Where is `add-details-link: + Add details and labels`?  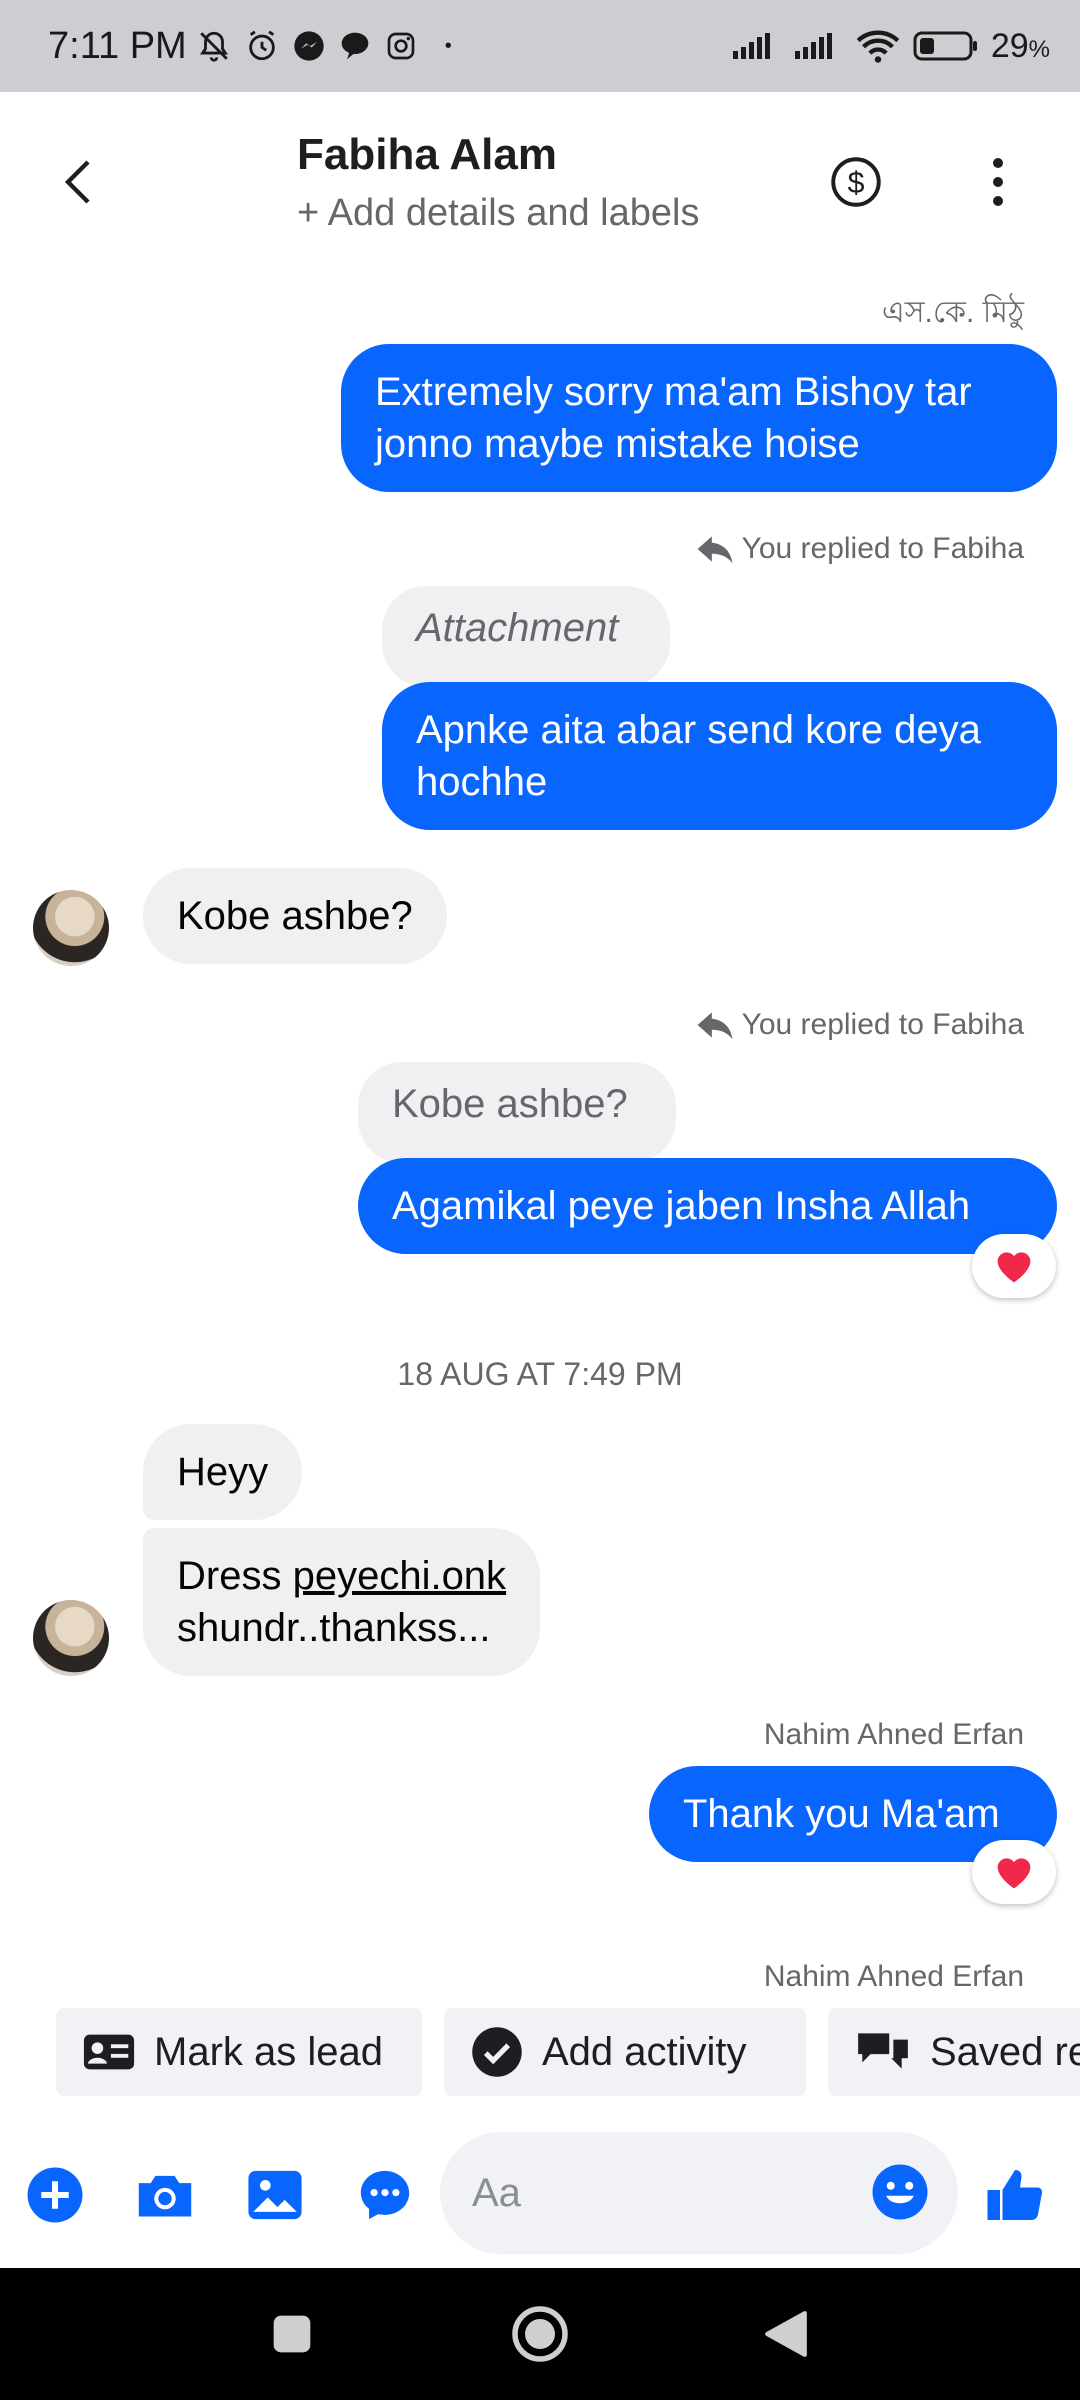
add-details-link: + Add details and labels is located at coordinates (498, 213).